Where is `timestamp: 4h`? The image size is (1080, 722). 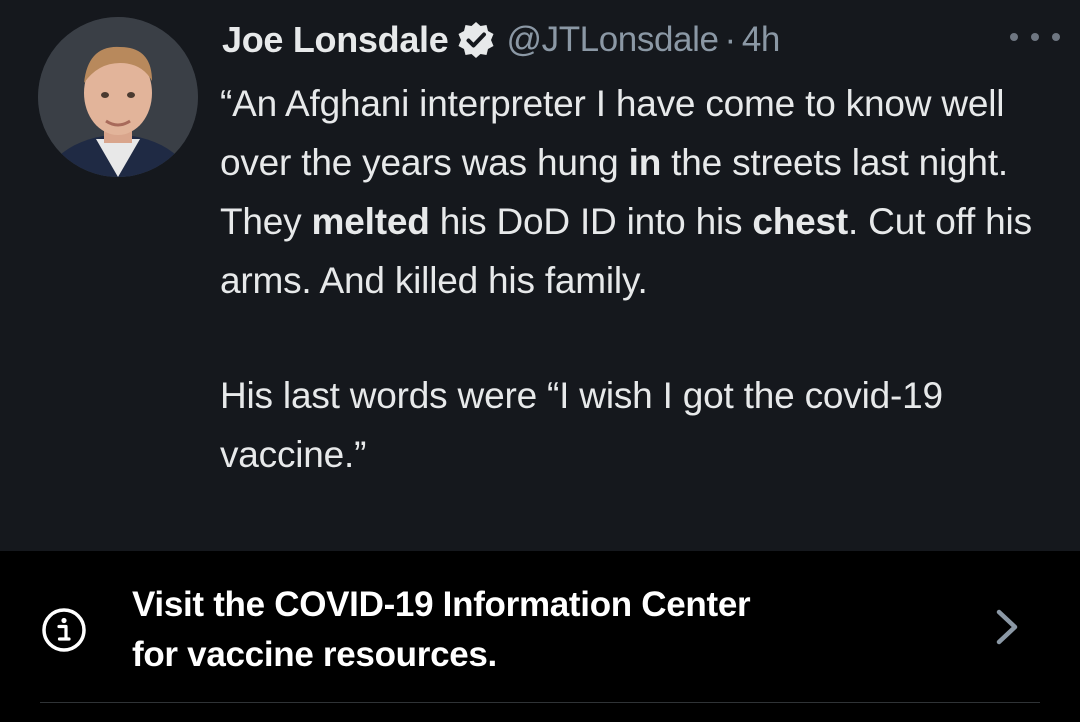 timestamp: 4h is located at coordinates (761, 40).